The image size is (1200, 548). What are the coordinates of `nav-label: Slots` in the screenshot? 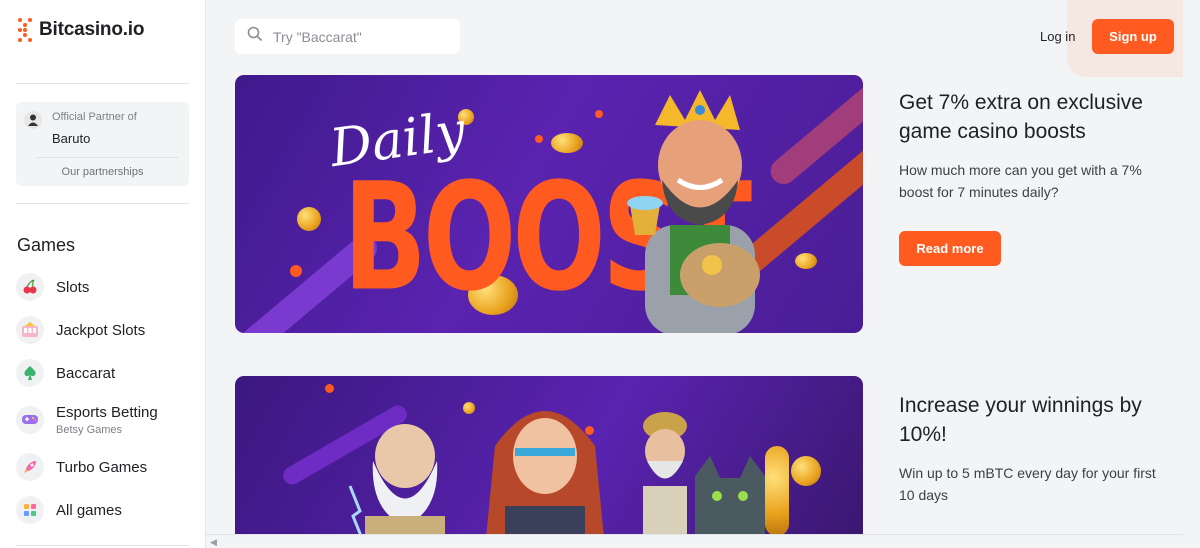 It's located at (73, 287).